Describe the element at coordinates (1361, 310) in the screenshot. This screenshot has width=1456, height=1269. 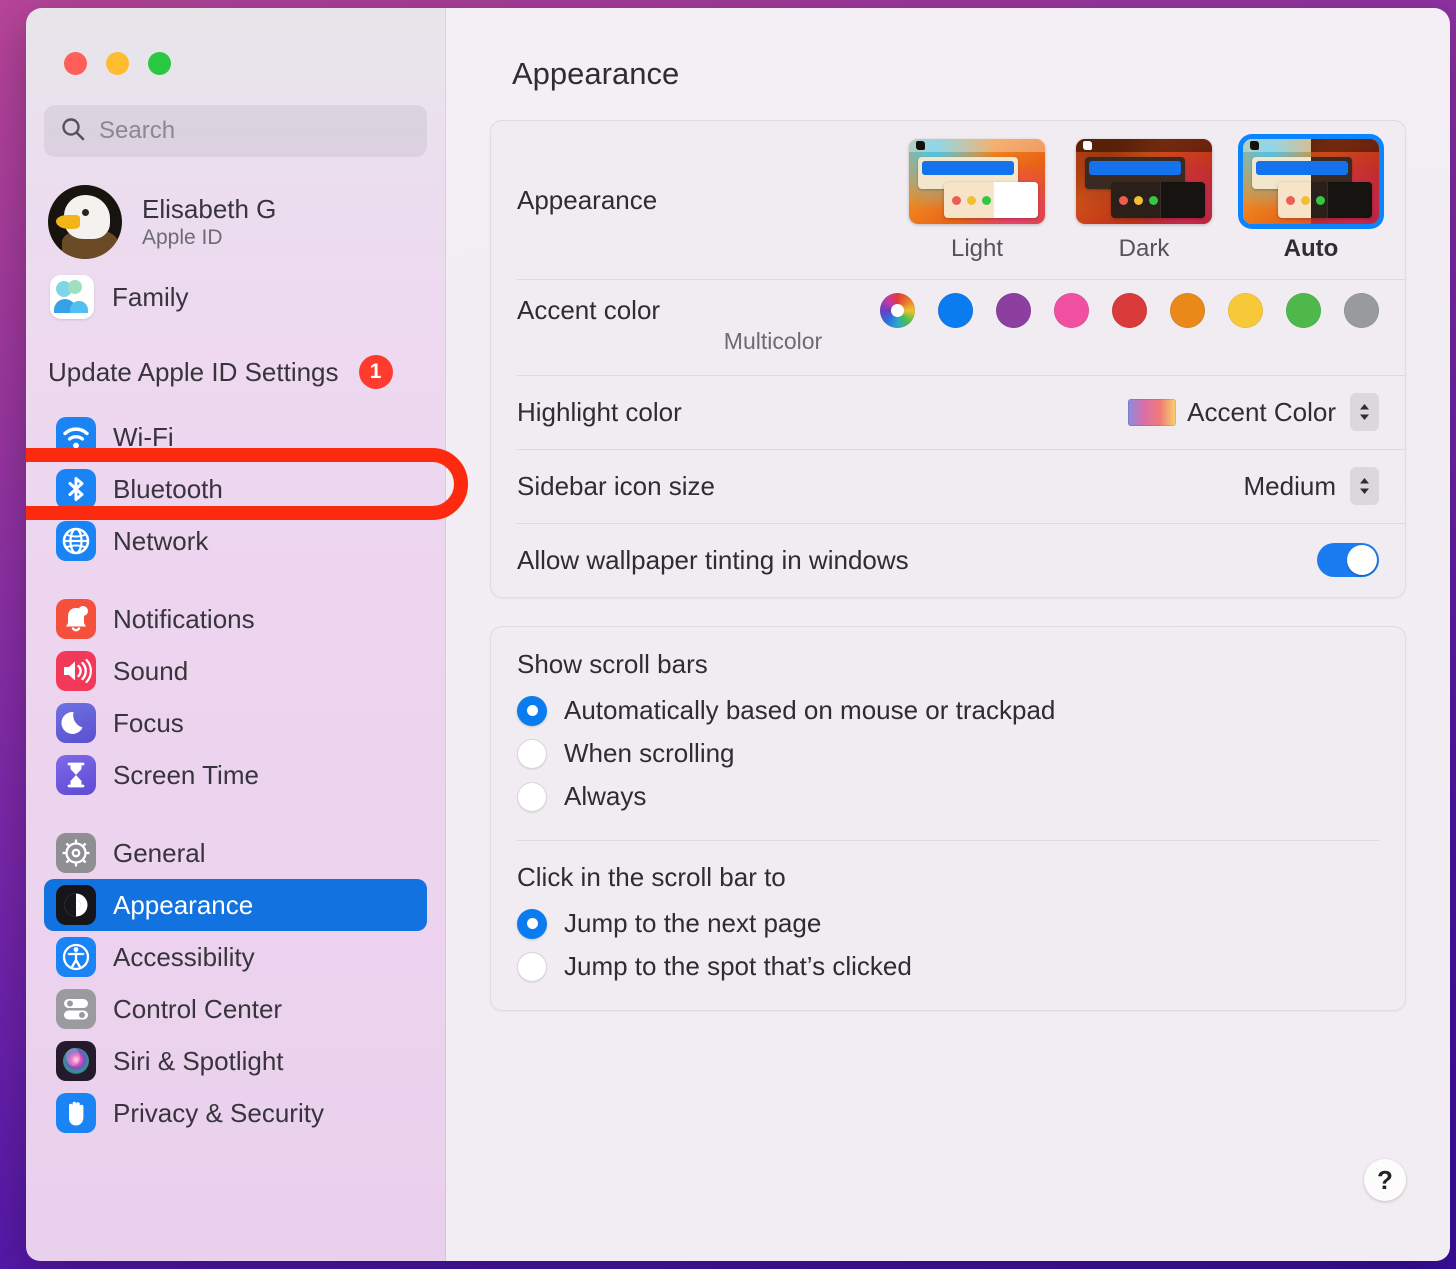
I see `accent-swatch-graphite` at that location.